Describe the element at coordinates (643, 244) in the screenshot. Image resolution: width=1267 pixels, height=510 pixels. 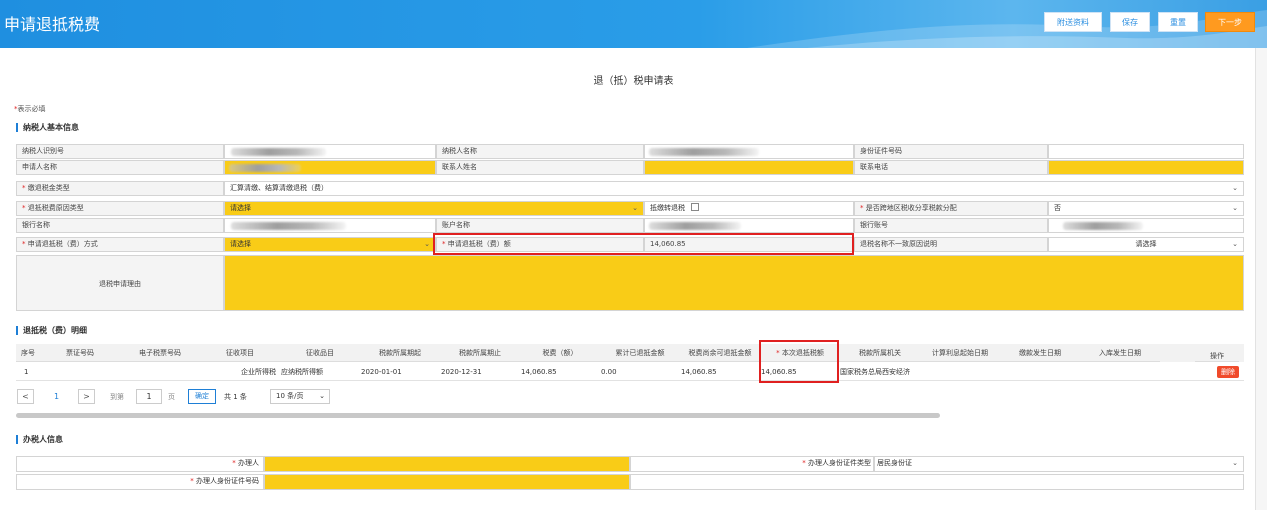
I see `amount-highlight-box` at that location.